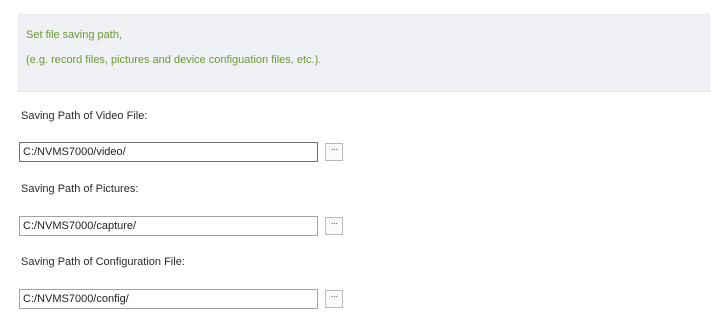 This screenshot has width=718, height=329. Describe the element at coordinates (168, 152) in the screenshot. I see `video-path-field: C:/NVMS7000/video/` at that location.